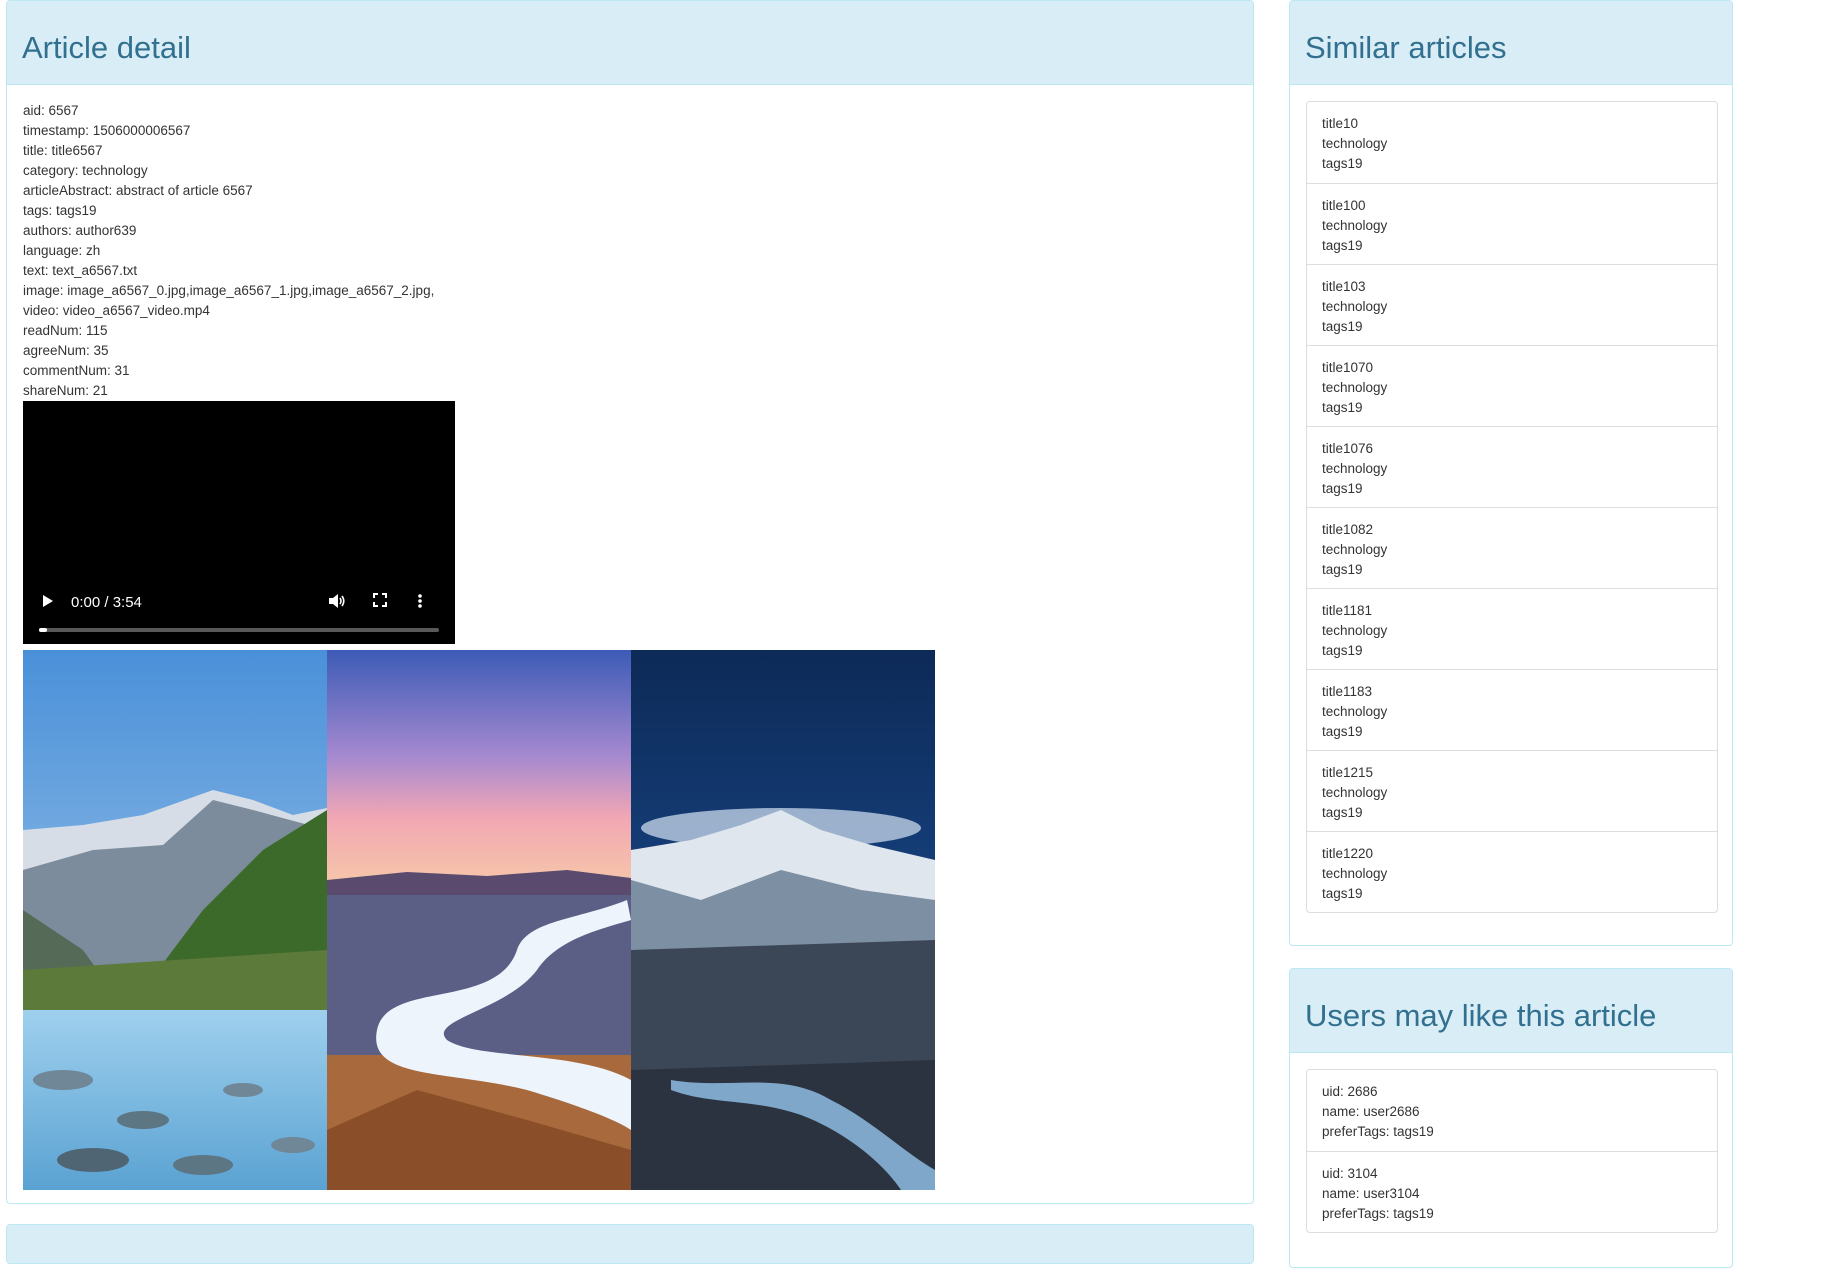 The width and height of the screenshot is (1842, 1268). Describe the element at coordinates (1348, 529) in the screenshot. I see `article-title: title1082` at that location.